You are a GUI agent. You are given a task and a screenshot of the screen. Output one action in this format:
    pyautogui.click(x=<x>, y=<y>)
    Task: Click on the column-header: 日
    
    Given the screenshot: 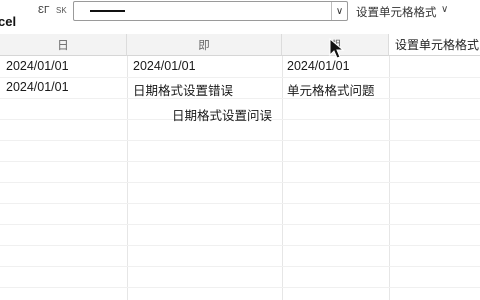 What is the action you would take?
    pyautogui.click(x=63, y=45)
    